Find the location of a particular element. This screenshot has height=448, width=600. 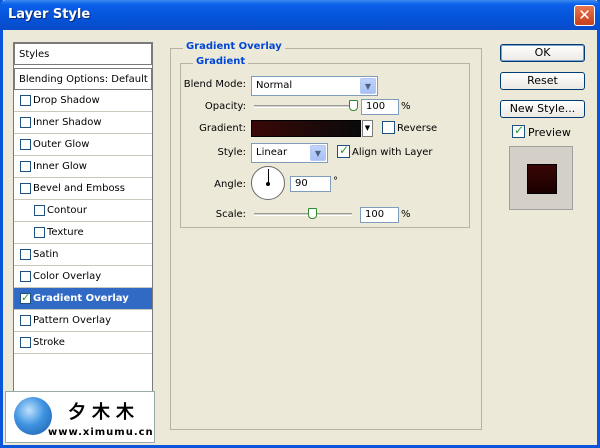

style-item-stroke: Stroke is located at coordinates (83, 343).